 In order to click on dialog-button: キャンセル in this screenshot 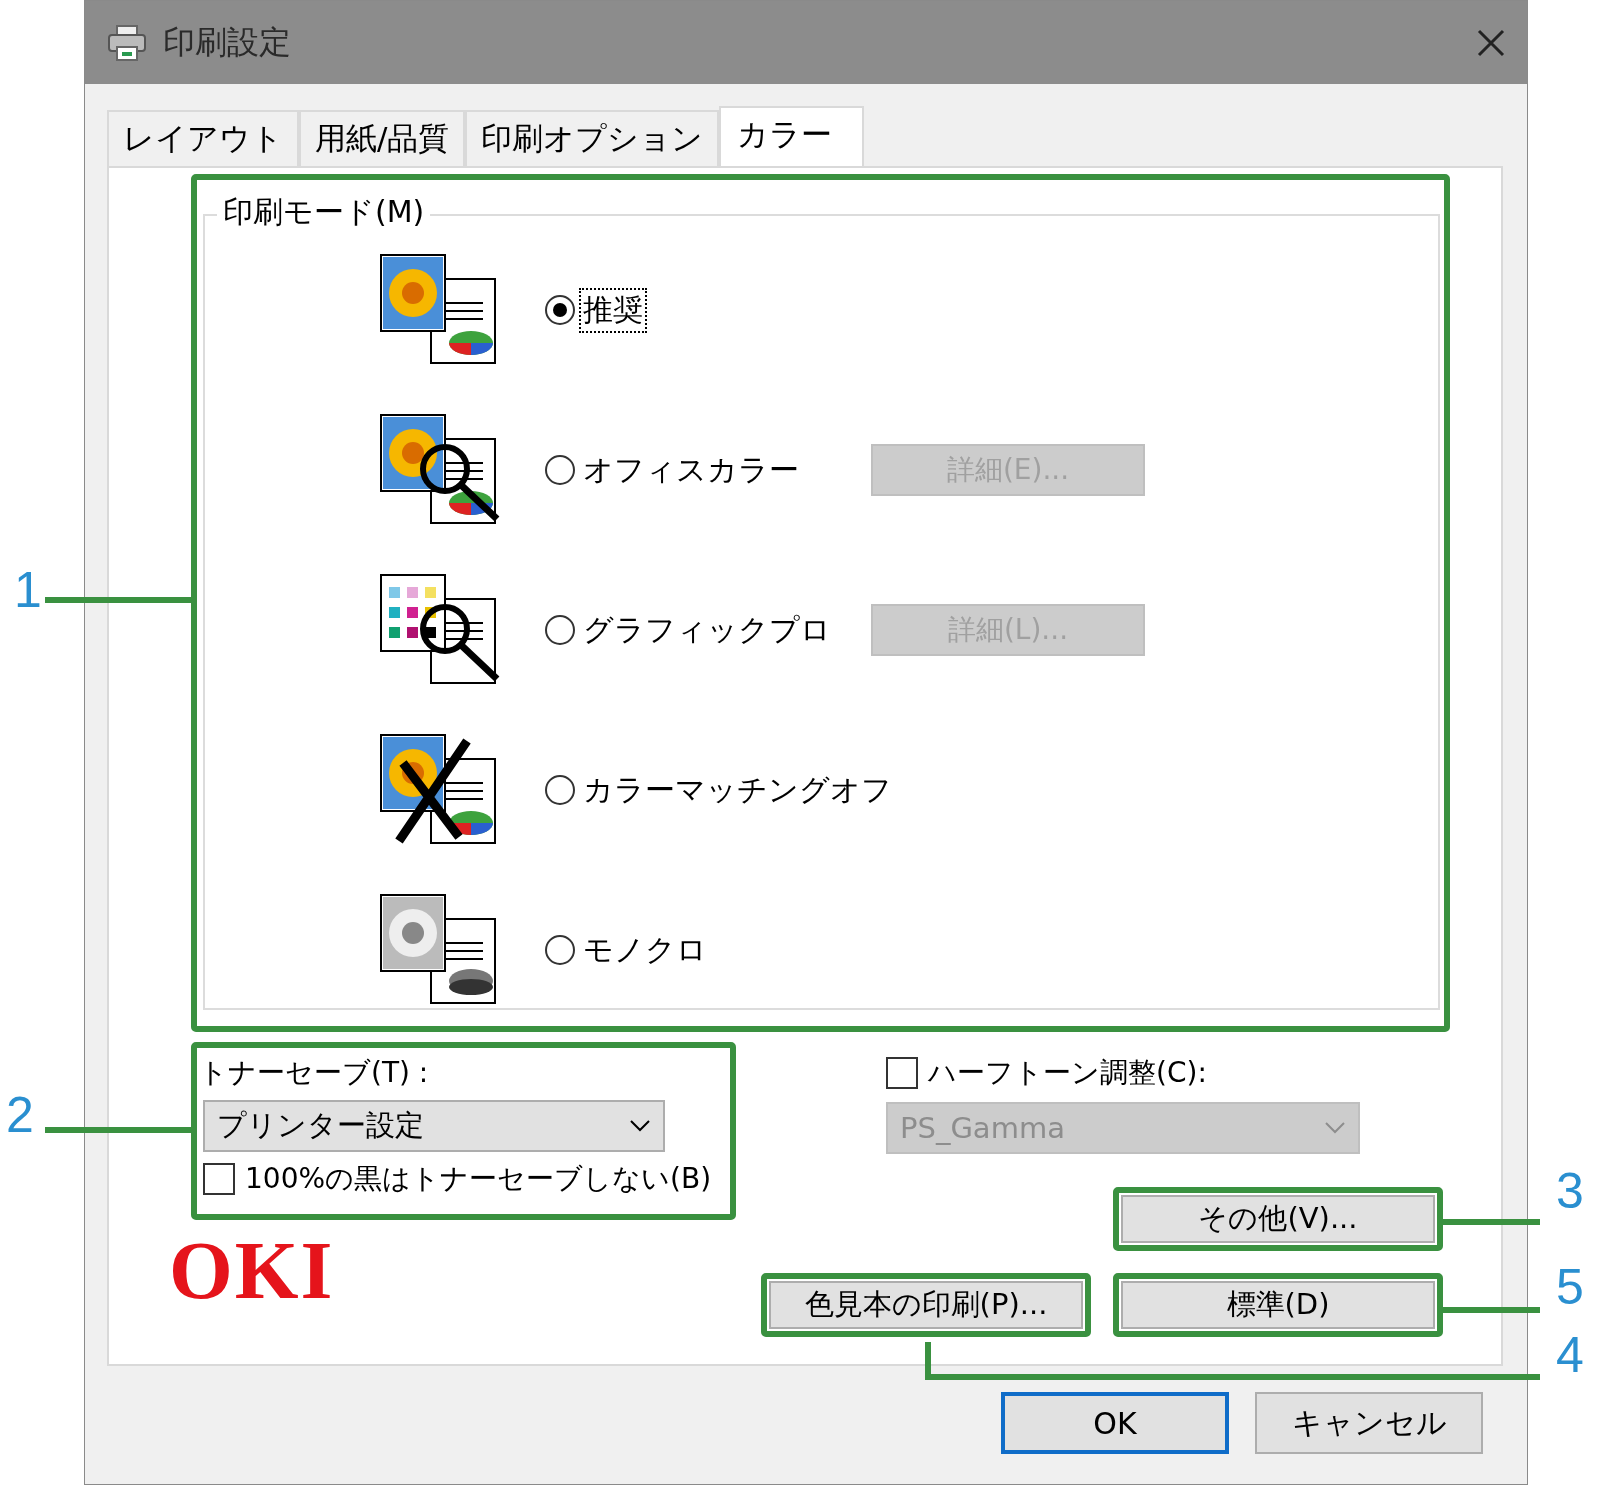, I will do `click(1369, 1423)`.